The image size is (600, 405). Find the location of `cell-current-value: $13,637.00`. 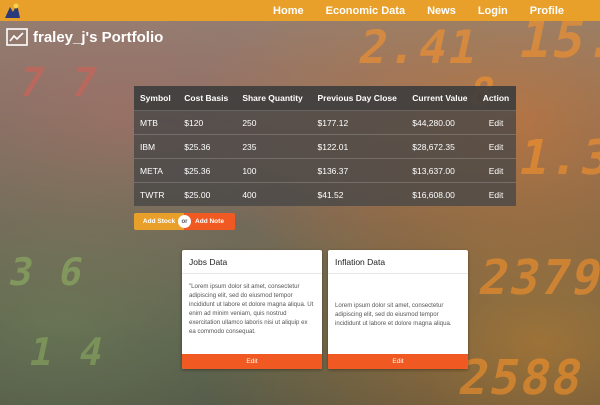

cell-current-value: $13,637.00 is located at coordinates (441, 170).